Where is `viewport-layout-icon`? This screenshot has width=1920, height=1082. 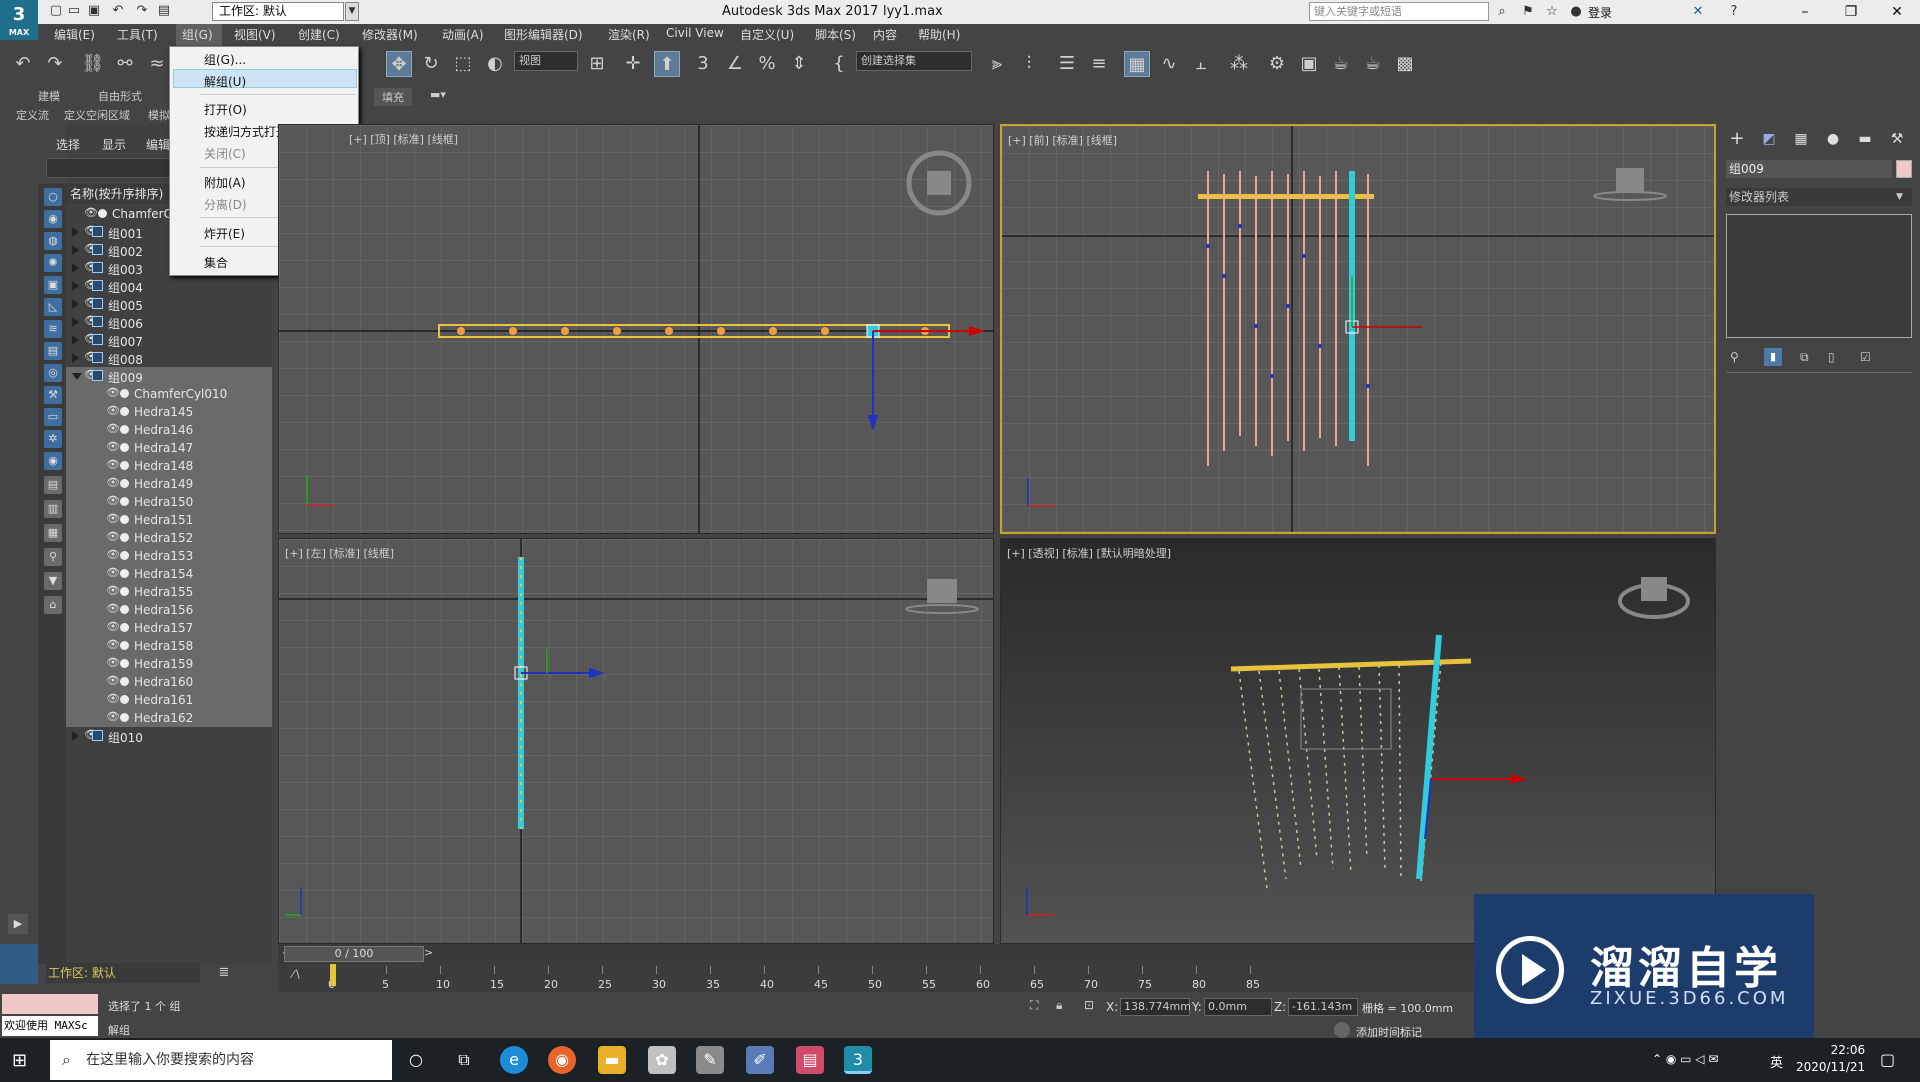
viewport-layout-icon is located at coordinates (19, 964).